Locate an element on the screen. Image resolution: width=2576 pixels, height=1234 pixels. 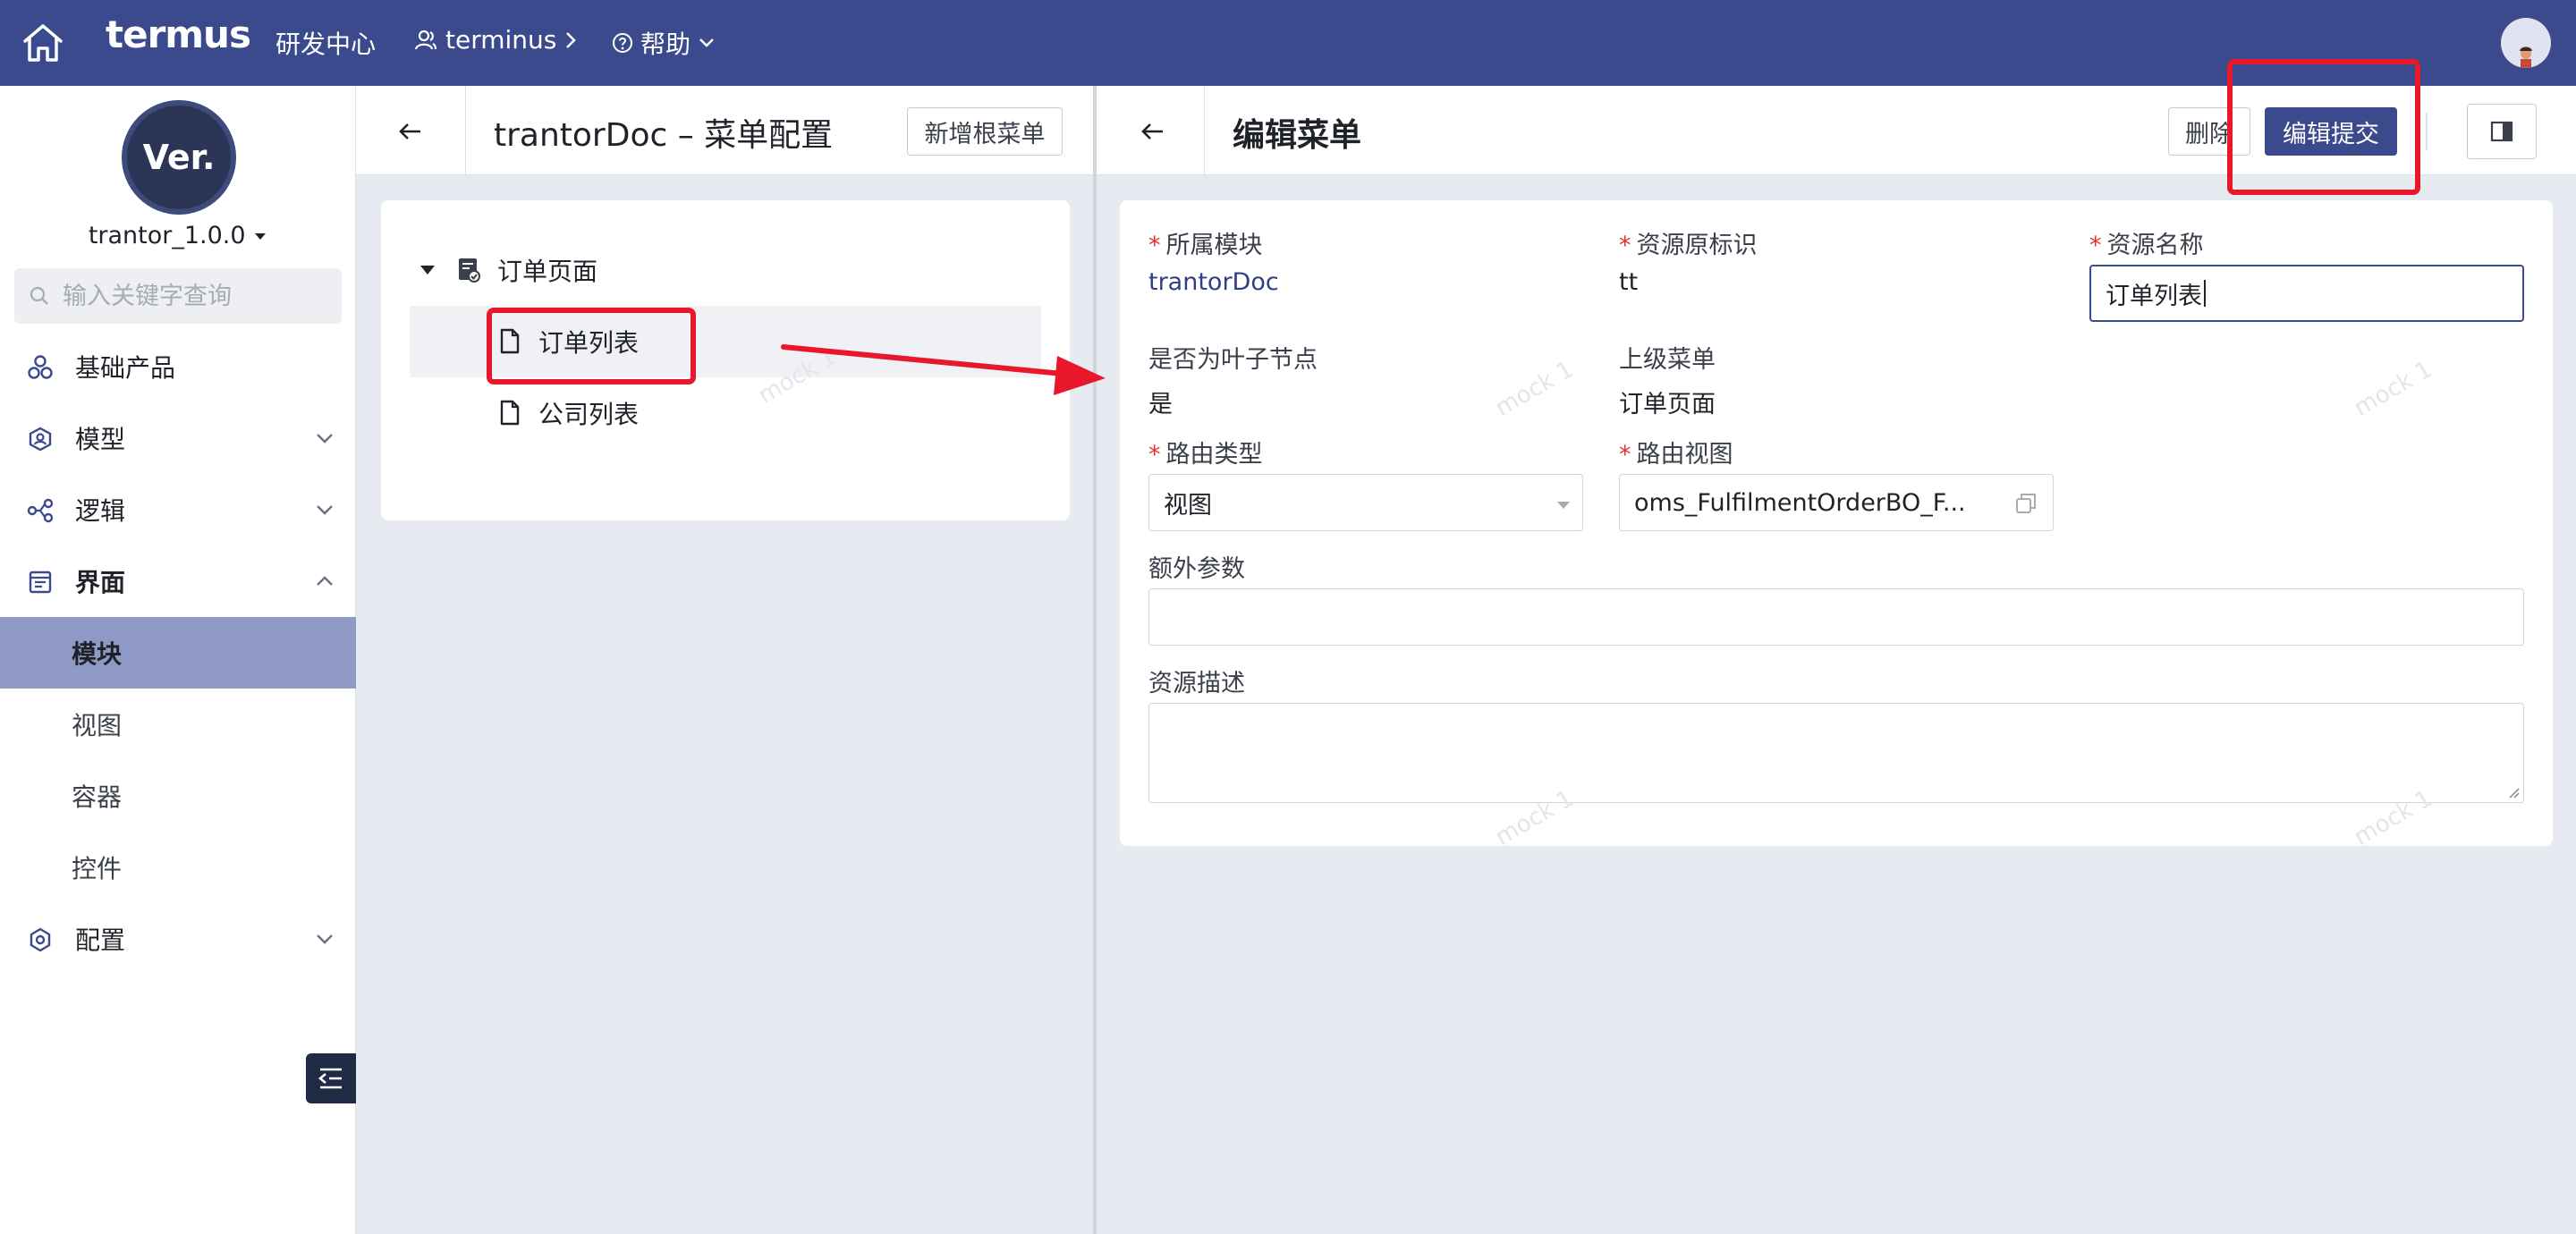
chevron-right-icon is located at coordinates (571, 39).